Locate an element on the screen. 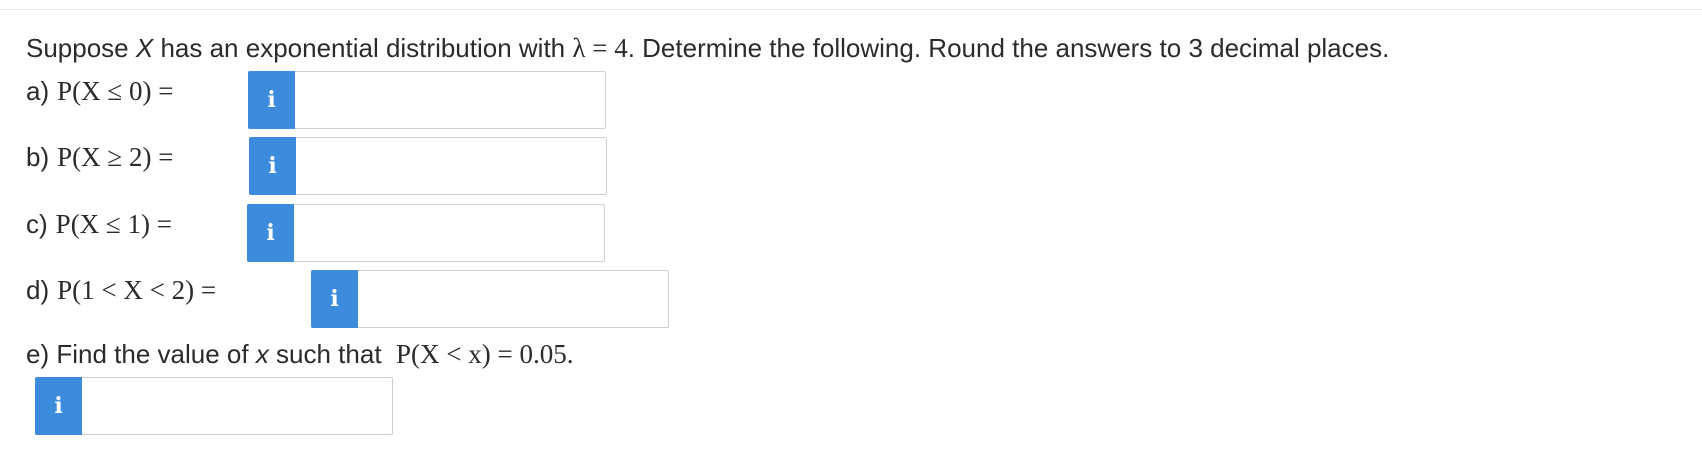  part-c-answer-input is located at coordinates (449, 233).